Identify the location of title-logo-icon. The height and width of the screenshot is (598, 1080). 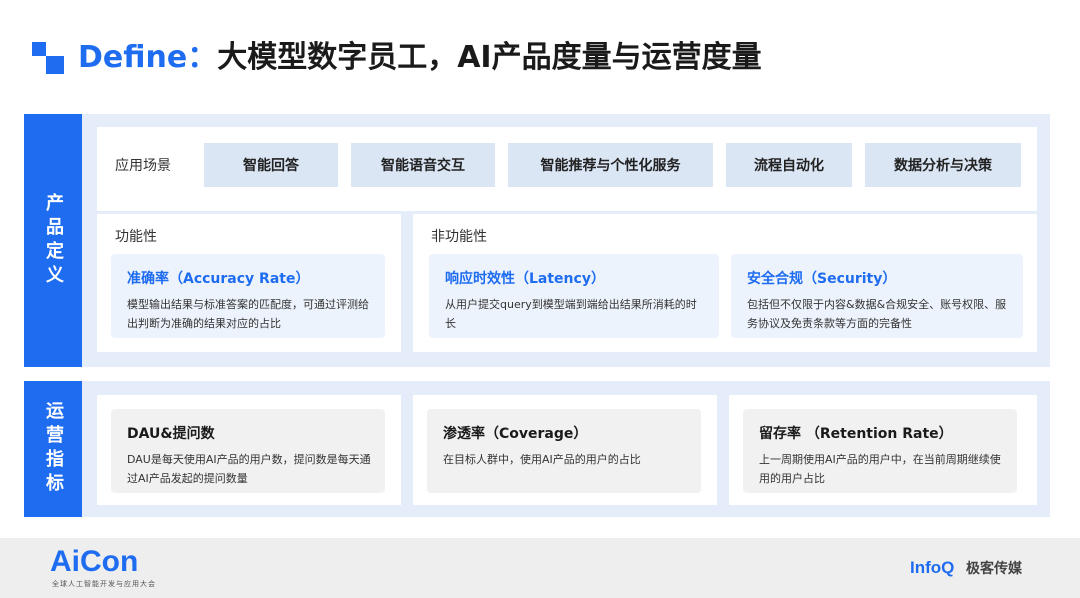
(49, 59).